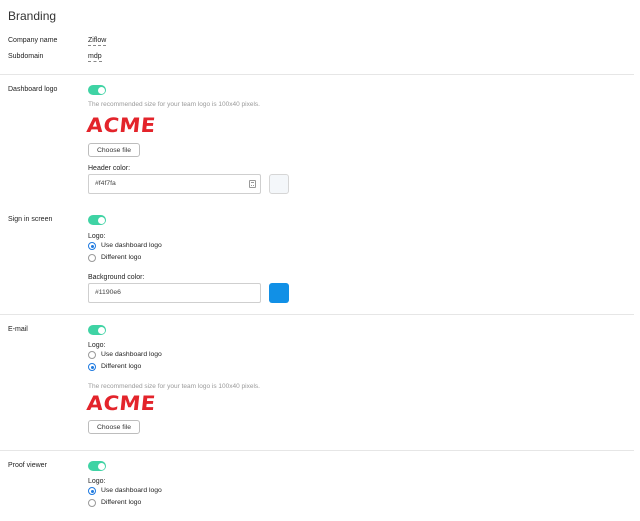 This screenshot has width=640, height=521. Describe the element at coordinates (108, 292) in the screenshot. I see `background-color-value: #1190e6` at that location.